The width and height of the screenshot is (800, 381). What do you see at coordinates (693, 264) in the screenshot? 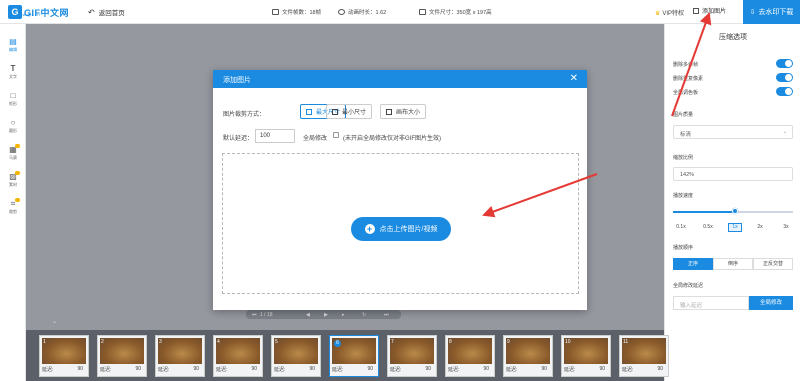
I see `order-forward-button: 正序` at bounding box center [693, 264].